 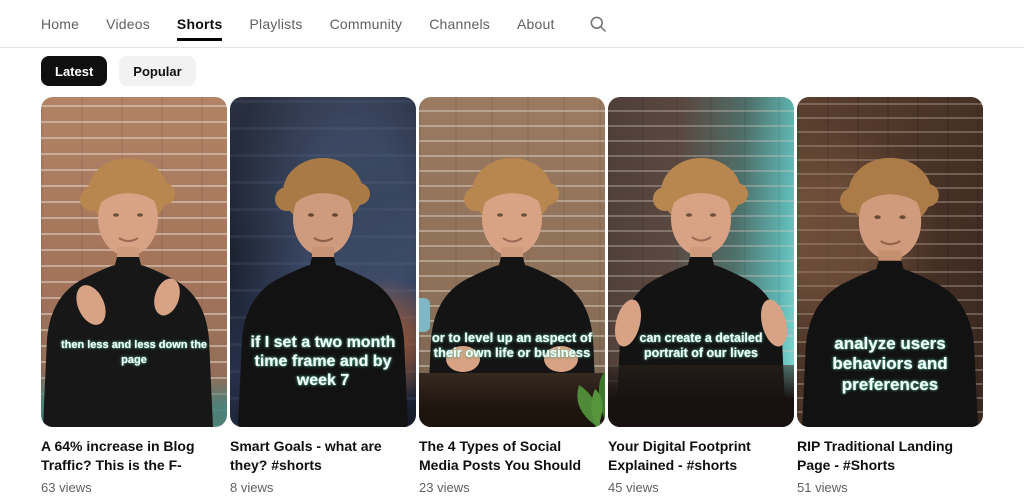 What do you see at coordinates (252, 487) in the screenshot?
I see `video-views: 8 views` at bounding box center [252, 487].